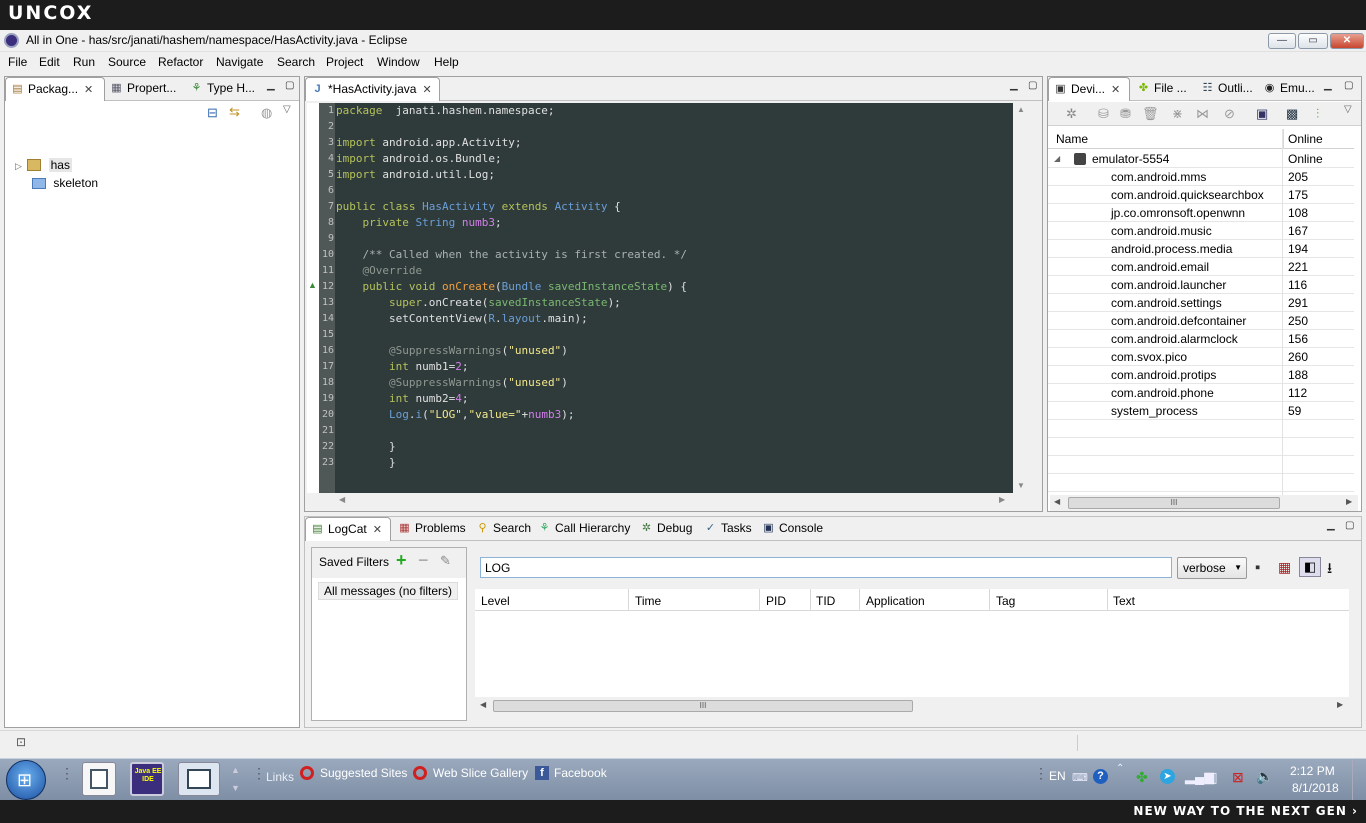  Describe the element at coordinates (1022, 298) in the screenshot. I see `editor-vertical-scrollbar: ▲ ▼` at that location.